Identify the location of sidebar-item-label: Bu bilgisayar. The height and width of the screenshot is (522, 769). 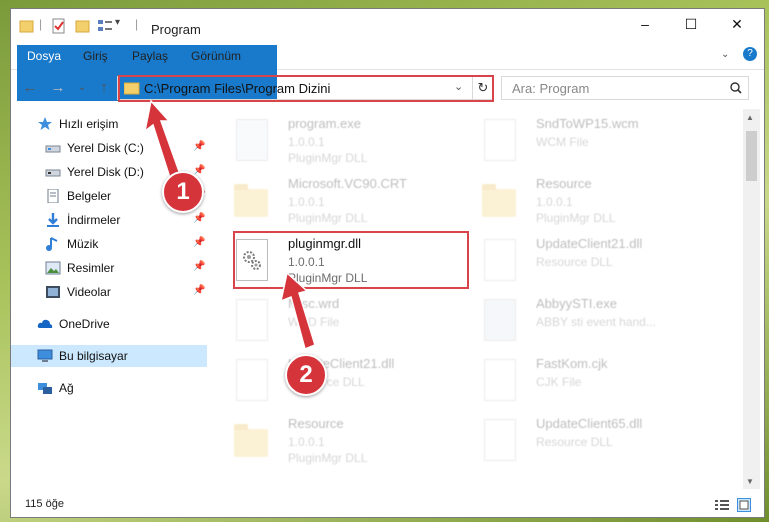
(93, 356).